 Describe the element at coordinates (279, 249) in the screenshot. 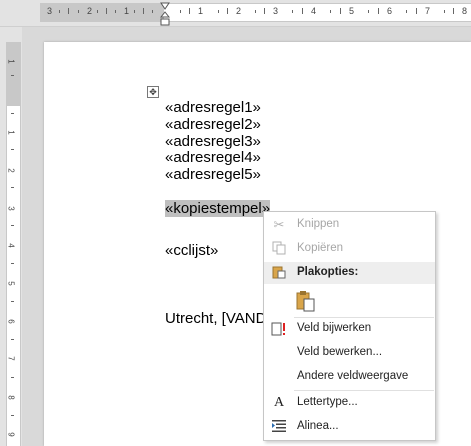

I see `copy-icon` at that location.